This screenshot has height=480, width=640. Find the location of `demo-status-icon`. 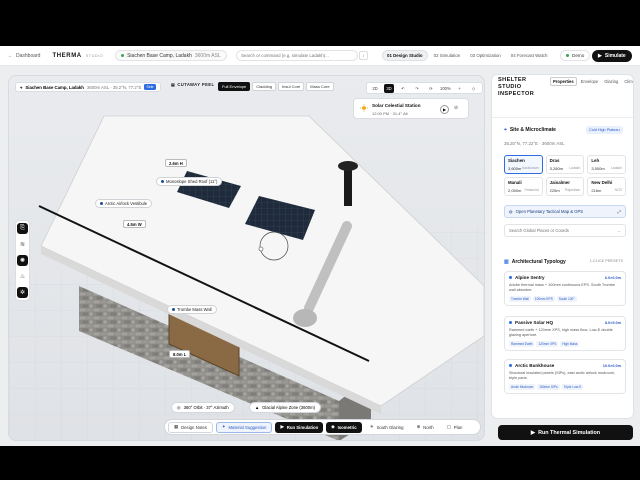

demo-status-icon is located at coordinates (567, 55).